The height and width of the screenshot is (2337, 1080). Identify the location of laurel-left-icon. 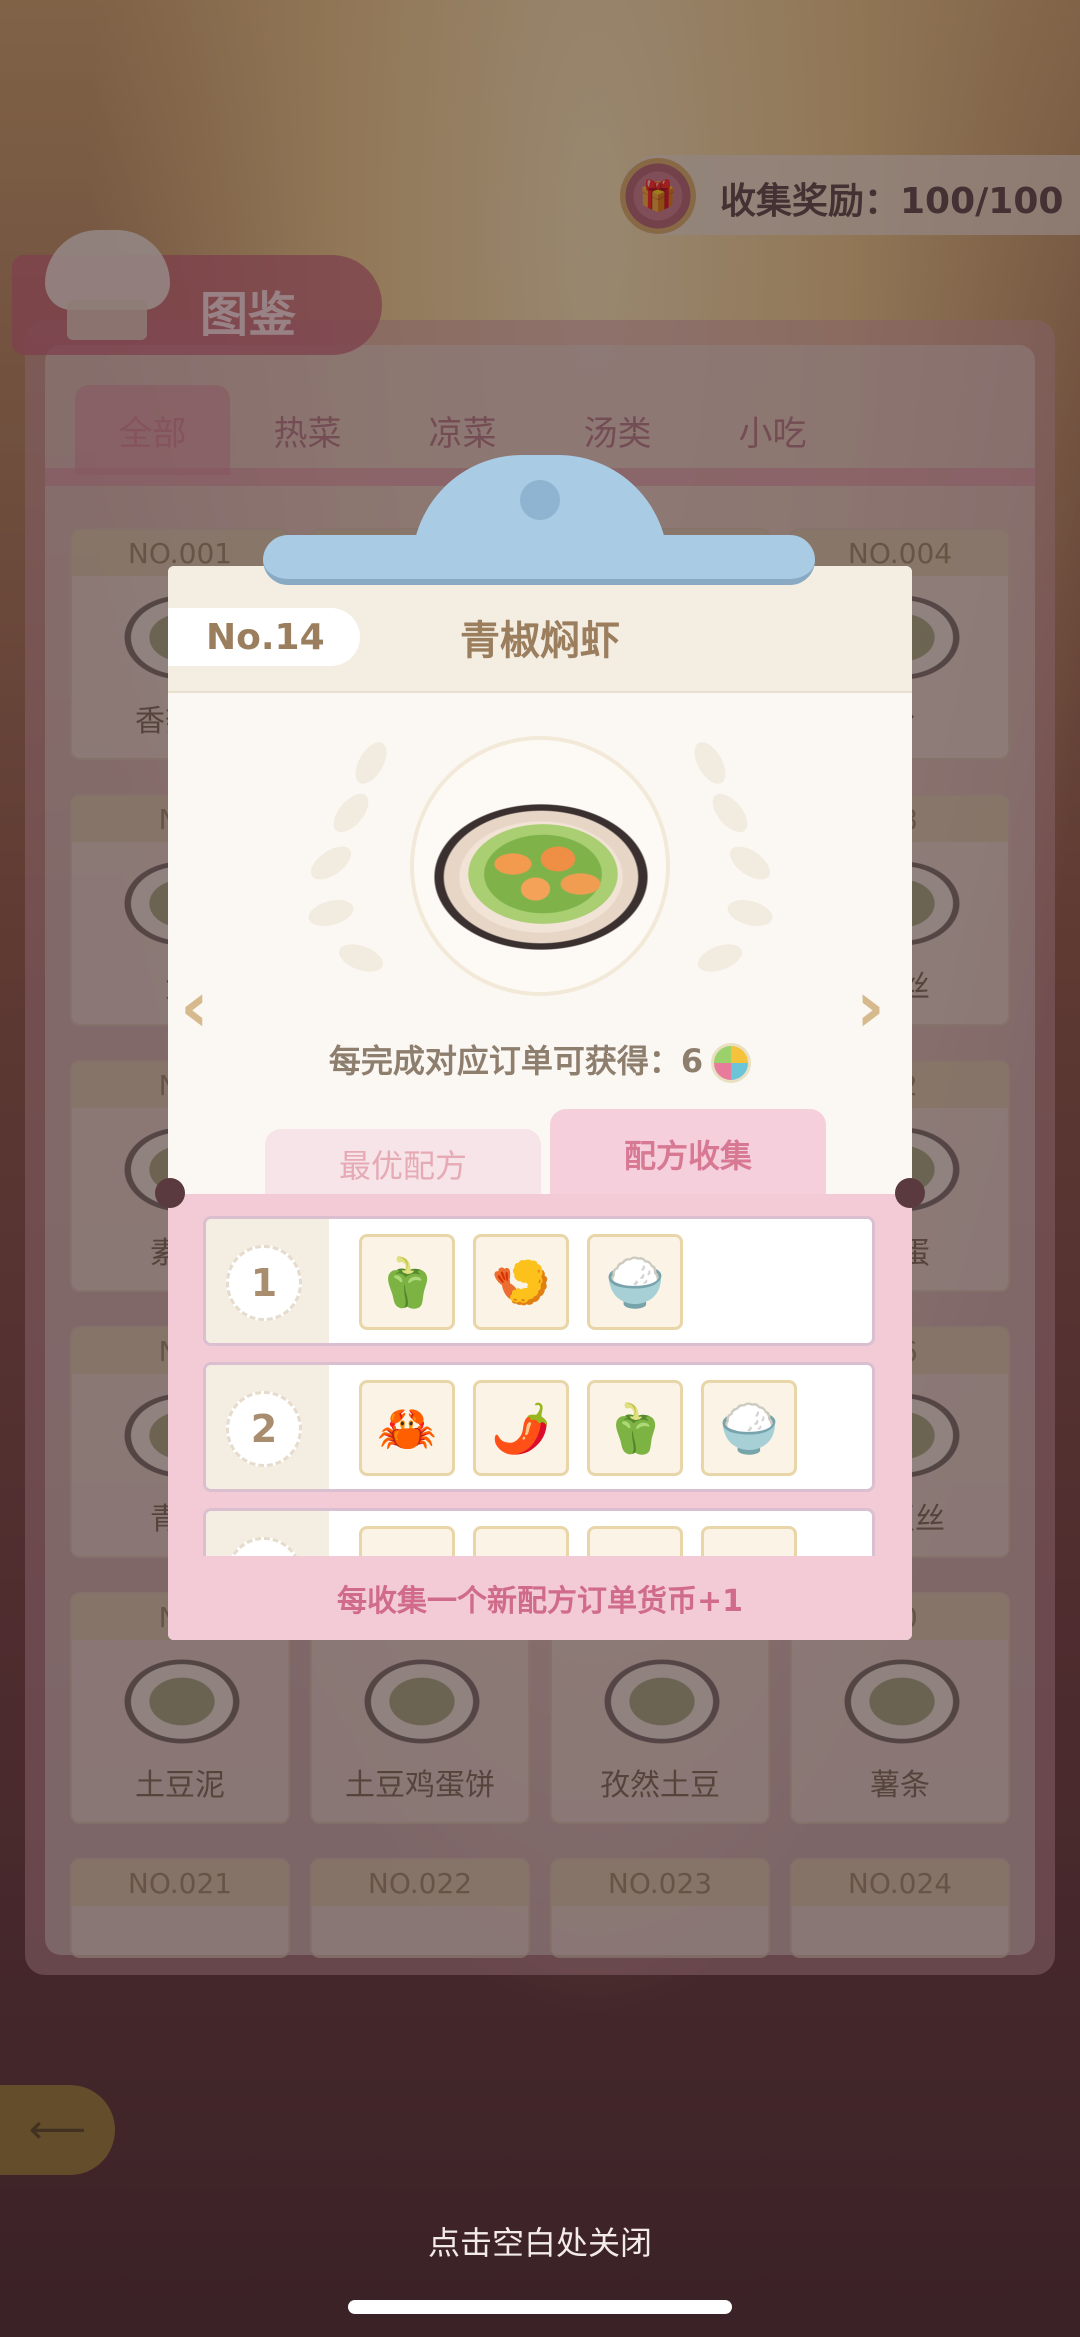
(343, 863).